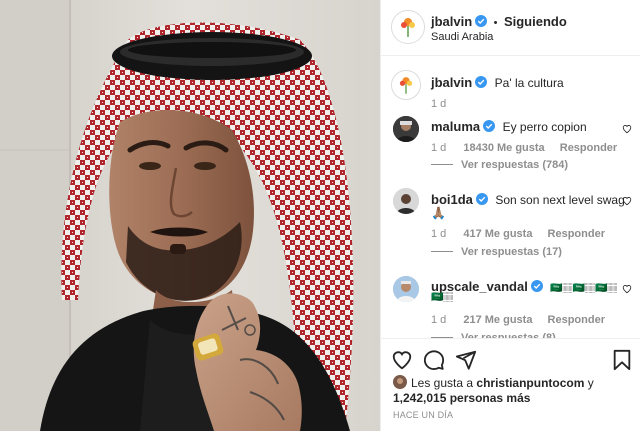  Describe the element at coordinates (544, 127) in the screenshot. I see `comment-text: Ey perro copion` at that location.